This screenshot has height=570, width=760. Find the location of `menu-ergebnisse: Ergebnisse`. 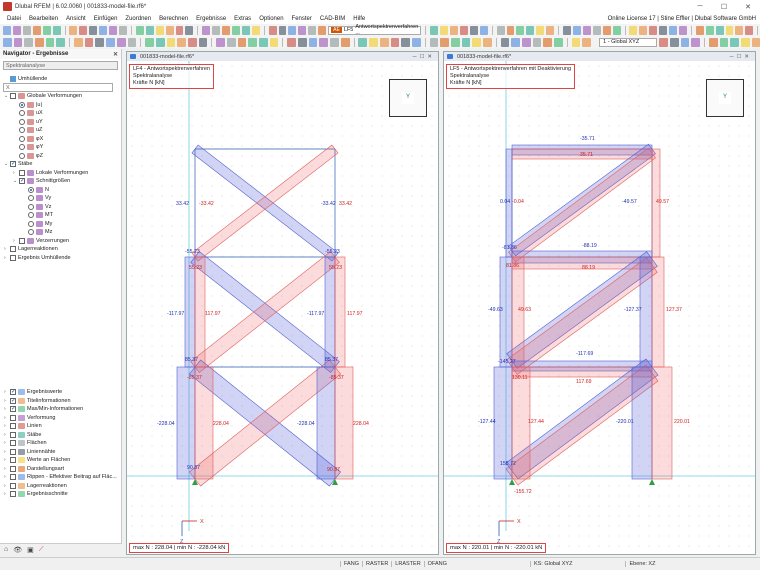

menu-ergebnisse: Ergebnisse is located at coordinates (211, 19).